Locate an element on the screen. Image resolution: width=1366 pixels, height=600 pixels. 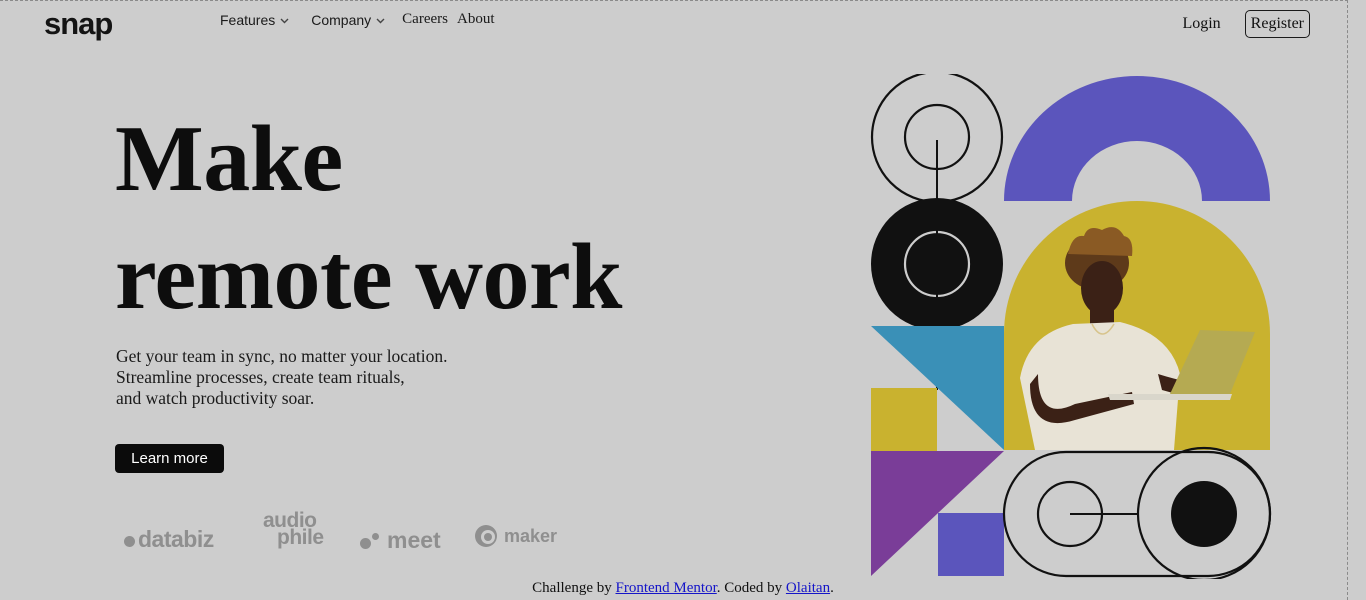
main-nav: Features Company Careers About is located at coordinates (357, 19).